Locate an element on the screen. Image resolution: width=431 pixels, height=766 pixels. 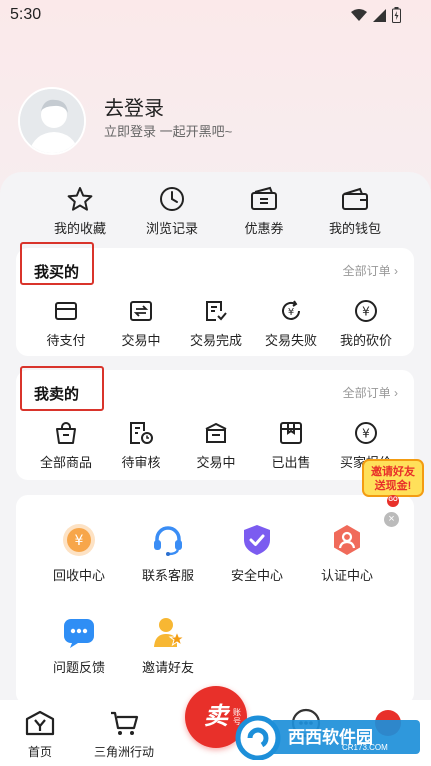
clock-icon is located at coordinates (172, 199).